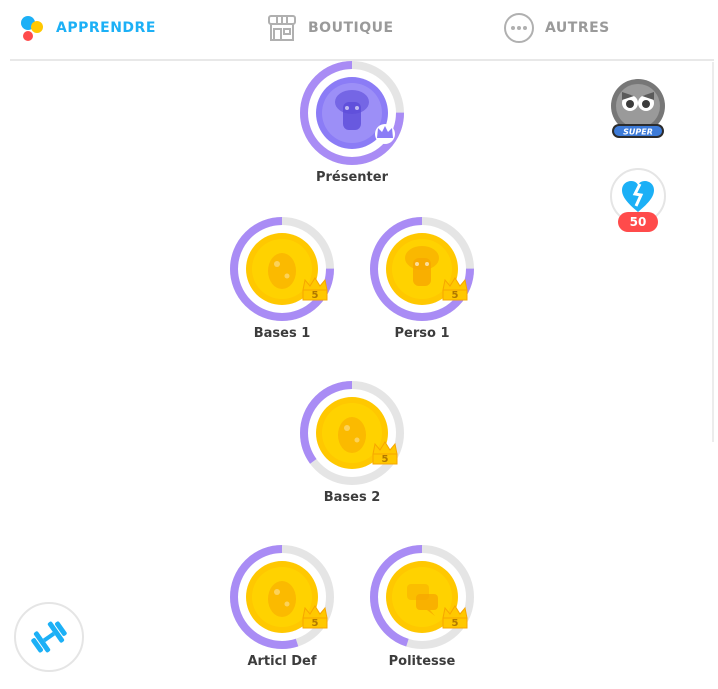 The height and width of the screenshot is (689, 718). I want to click on health-count-badge: 50, so click(638, 222).